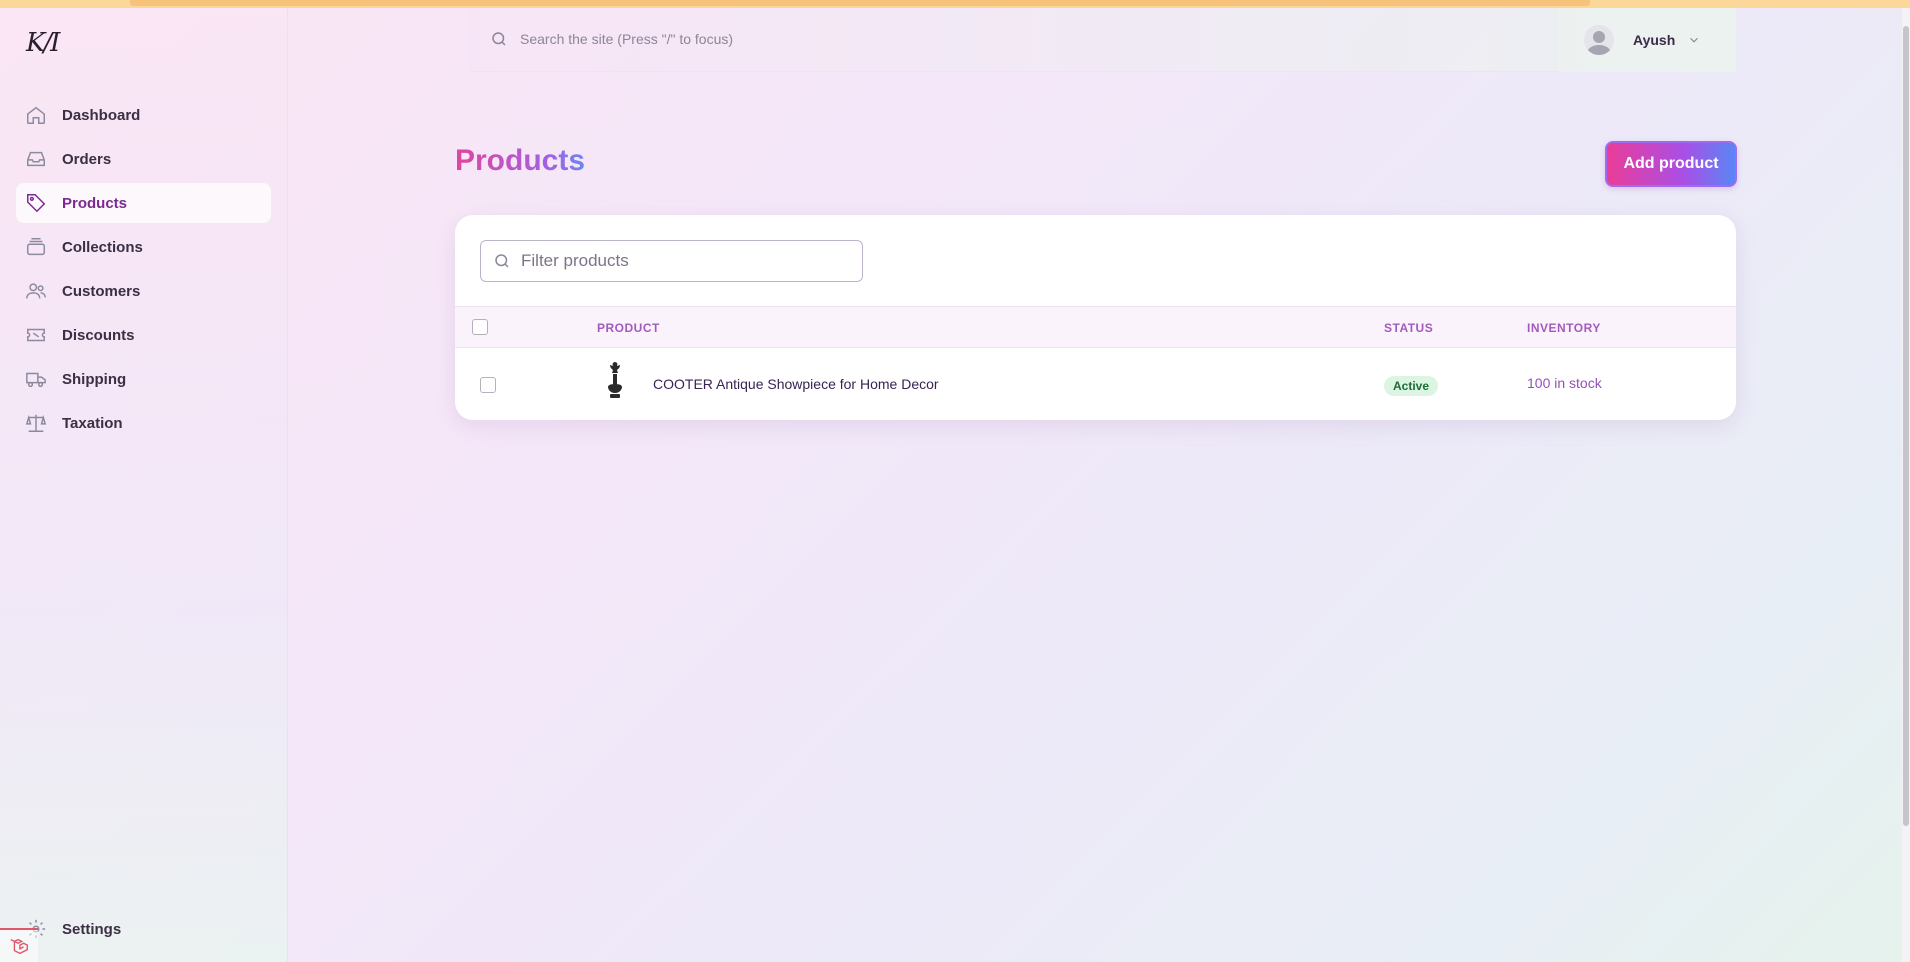 This screenshot has width=1910, height=962. I want to click on sidebar-item-label: Dashboard, so click(101, 115).